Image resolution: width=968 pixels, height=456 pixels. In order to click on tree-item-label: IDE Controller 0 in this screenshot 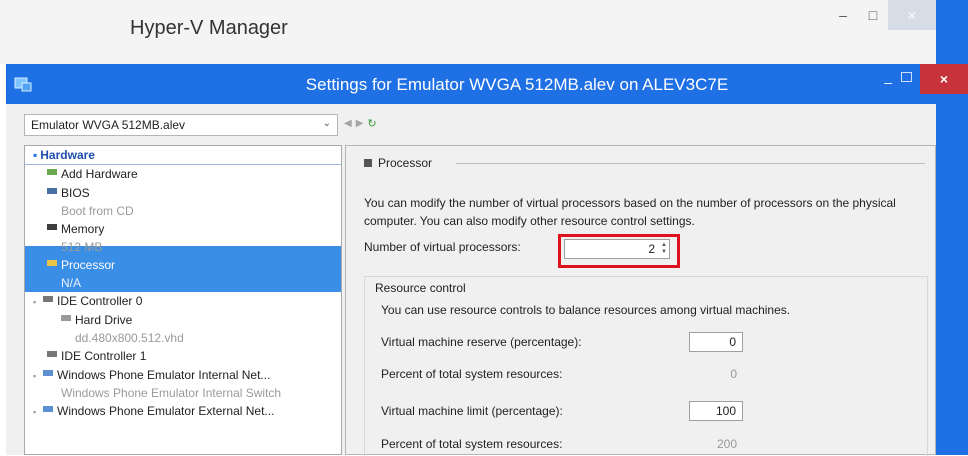, I will do `click(100, 301)`.